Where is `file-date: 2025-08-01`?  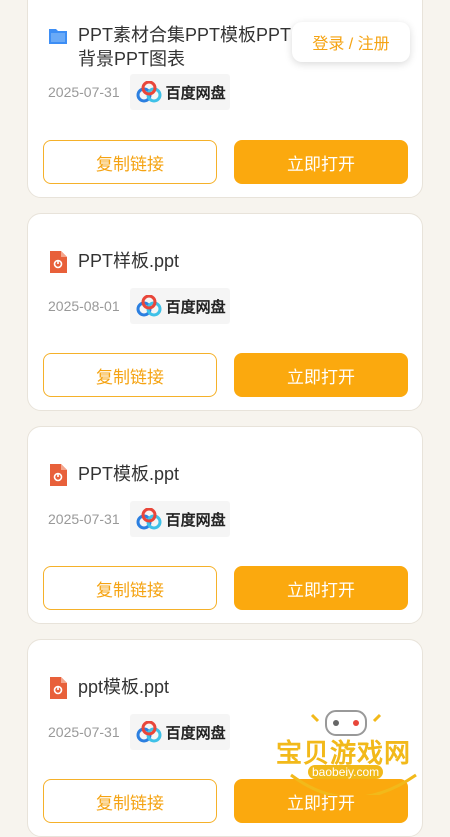
file-date: 2025-08-01 is located at coordinates (84, 306).